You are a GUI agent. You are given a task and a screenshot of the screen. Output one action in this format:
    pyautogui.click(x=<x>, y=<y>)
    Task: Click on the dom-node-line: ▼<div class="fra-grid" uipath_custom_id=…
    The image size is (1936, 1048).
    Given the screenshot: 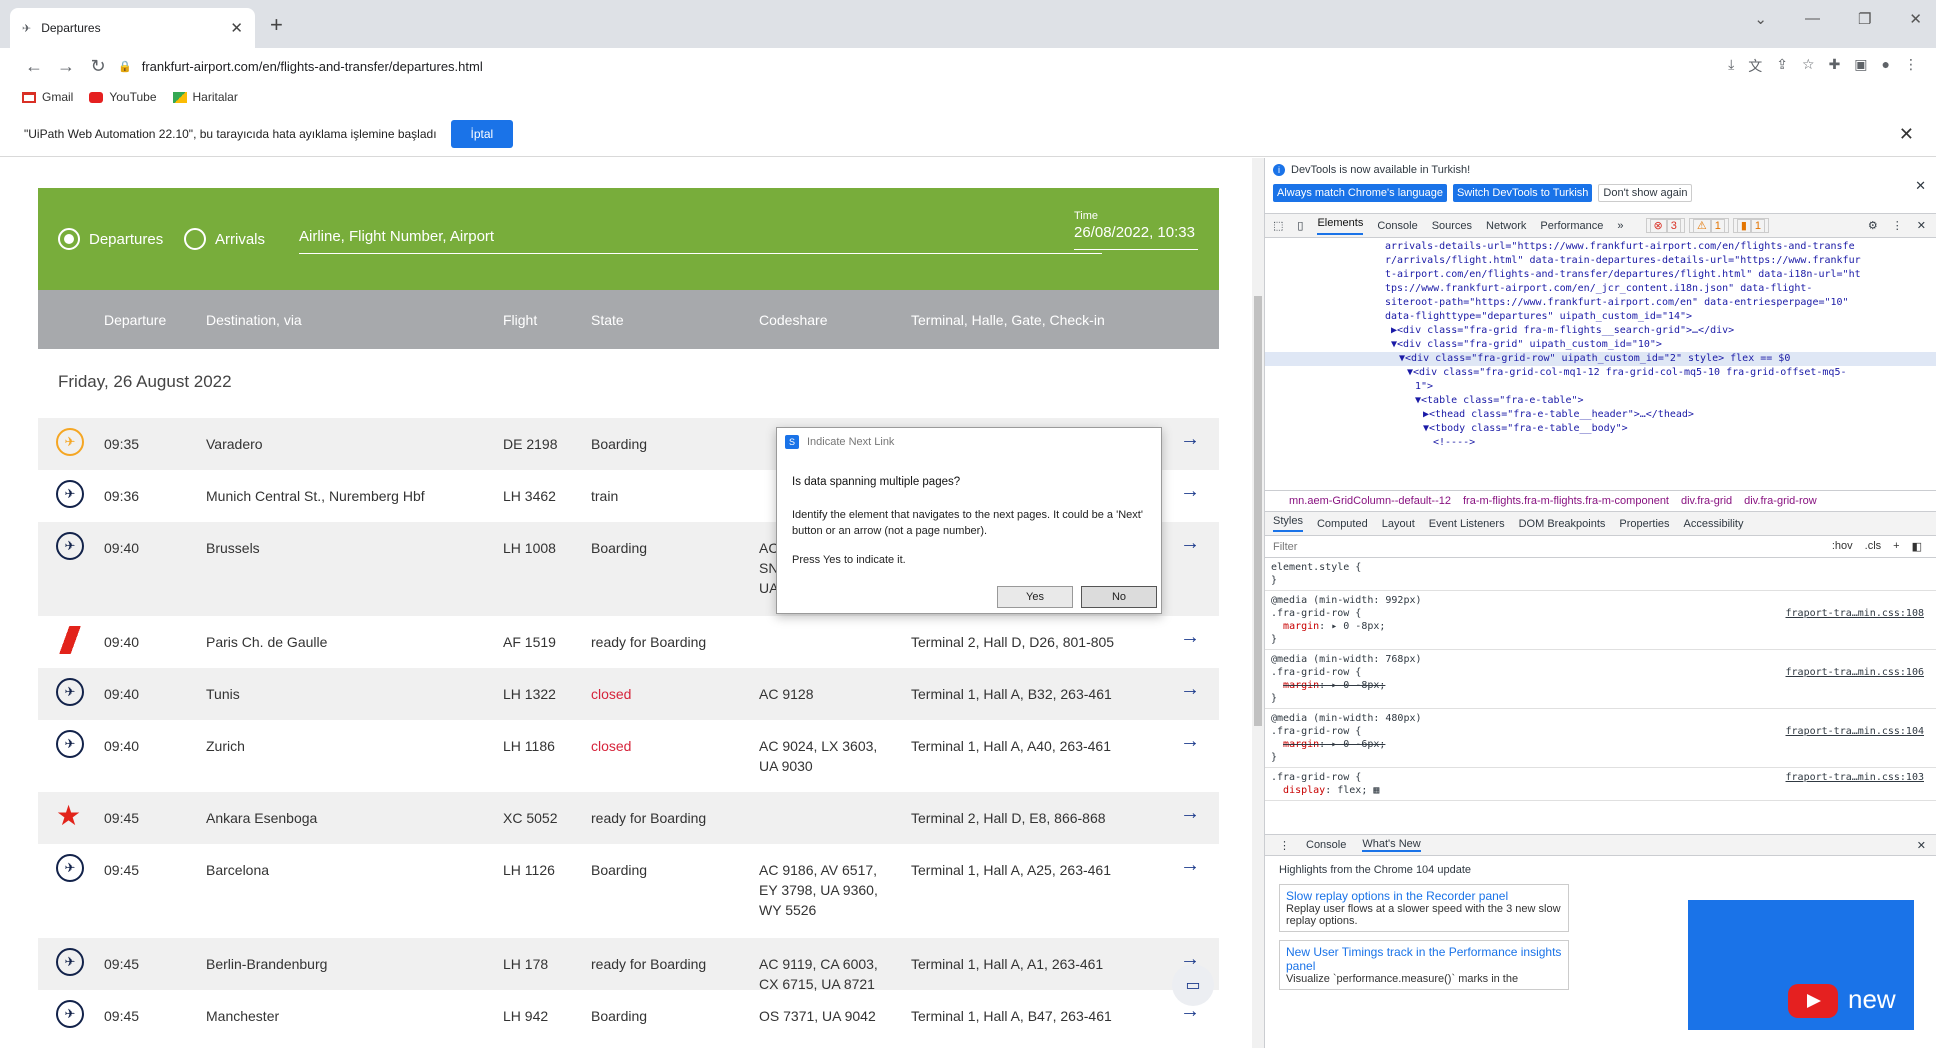 What is the action you would take?
    pyautogui.click(x=1600, y=345)
    